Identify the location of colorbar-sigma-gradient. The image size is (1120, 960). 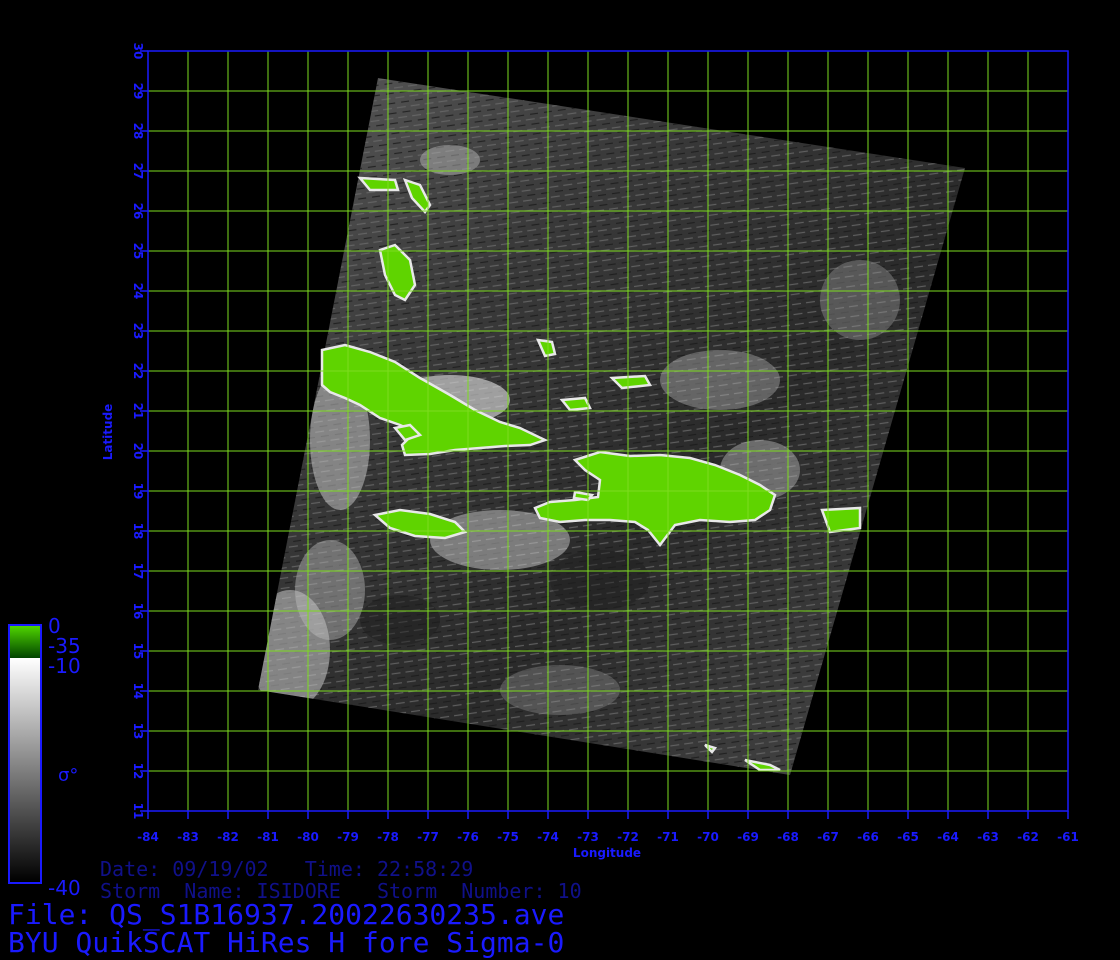
(25, 770).